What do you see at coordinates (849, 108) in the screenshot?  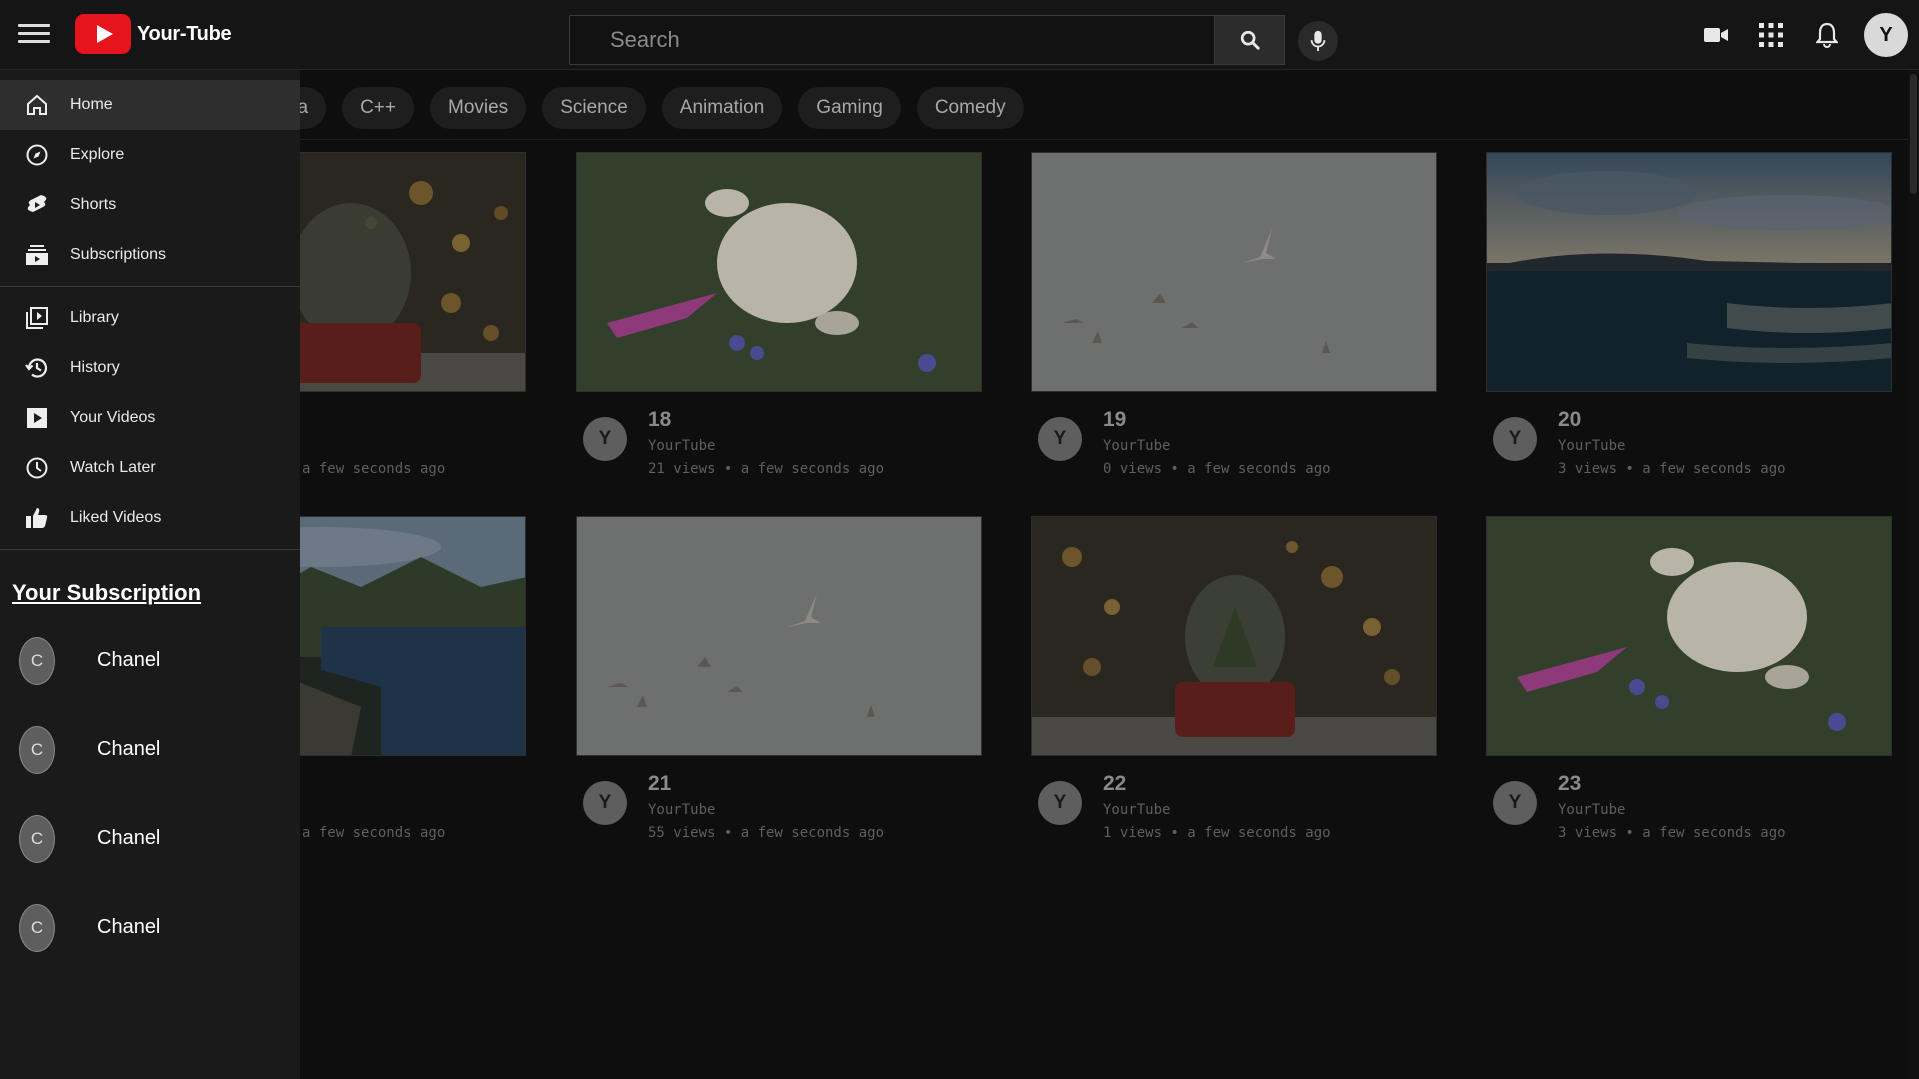 I see `chip-gaming: Gaming` at bounding box center [849, 108].